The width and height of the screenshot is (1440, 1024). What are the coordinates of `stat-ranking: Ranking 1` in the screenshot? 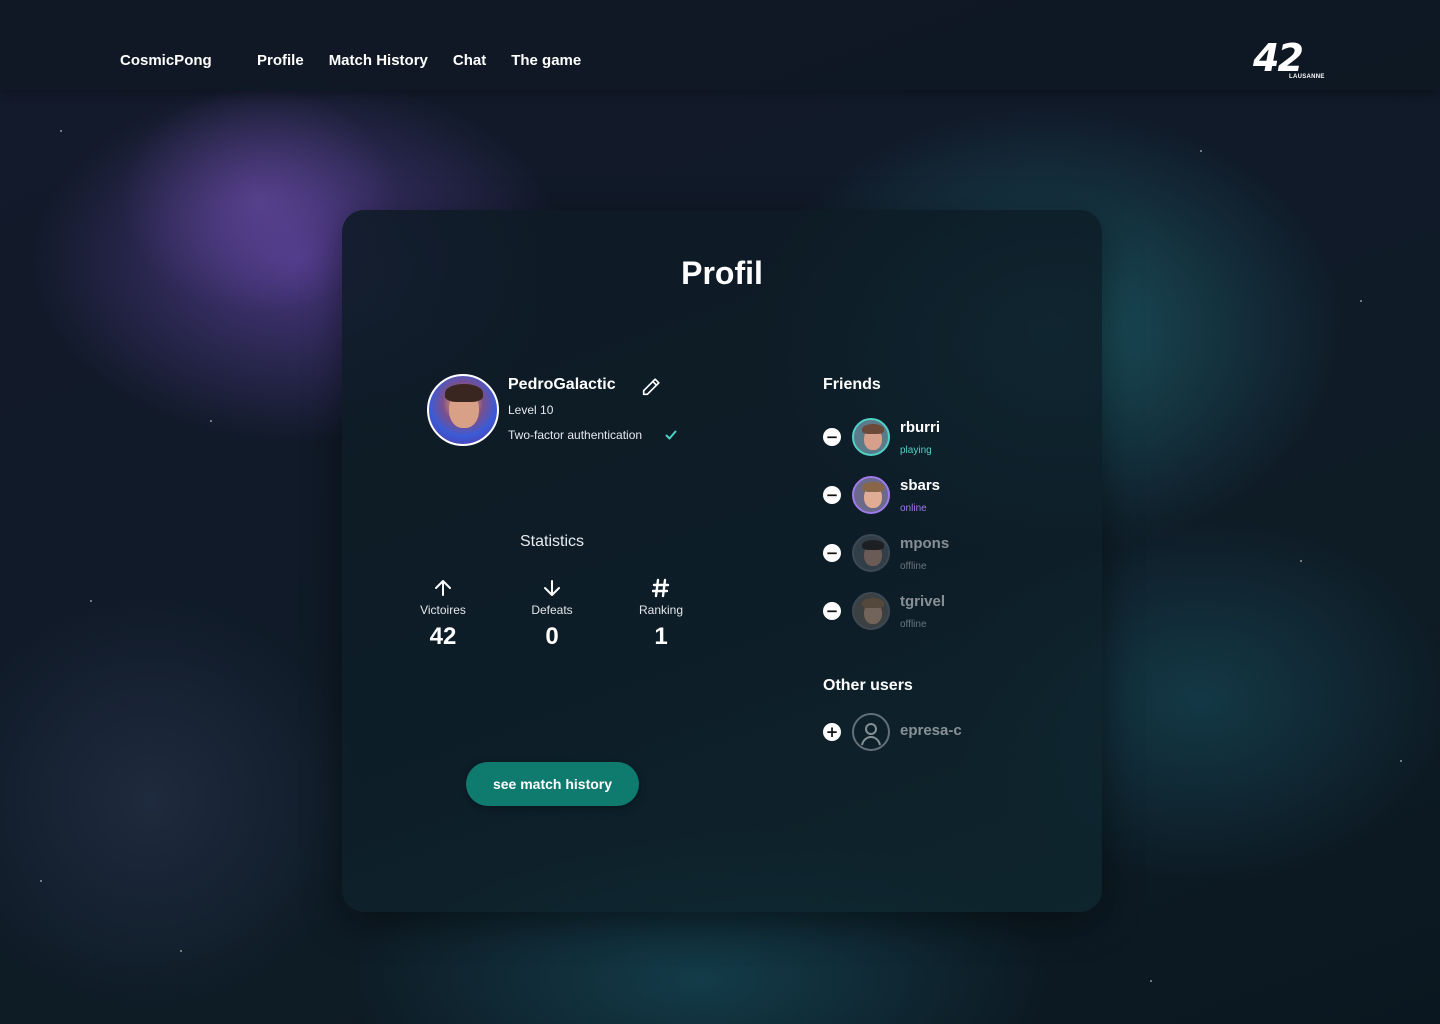 It's located at (661, 614).